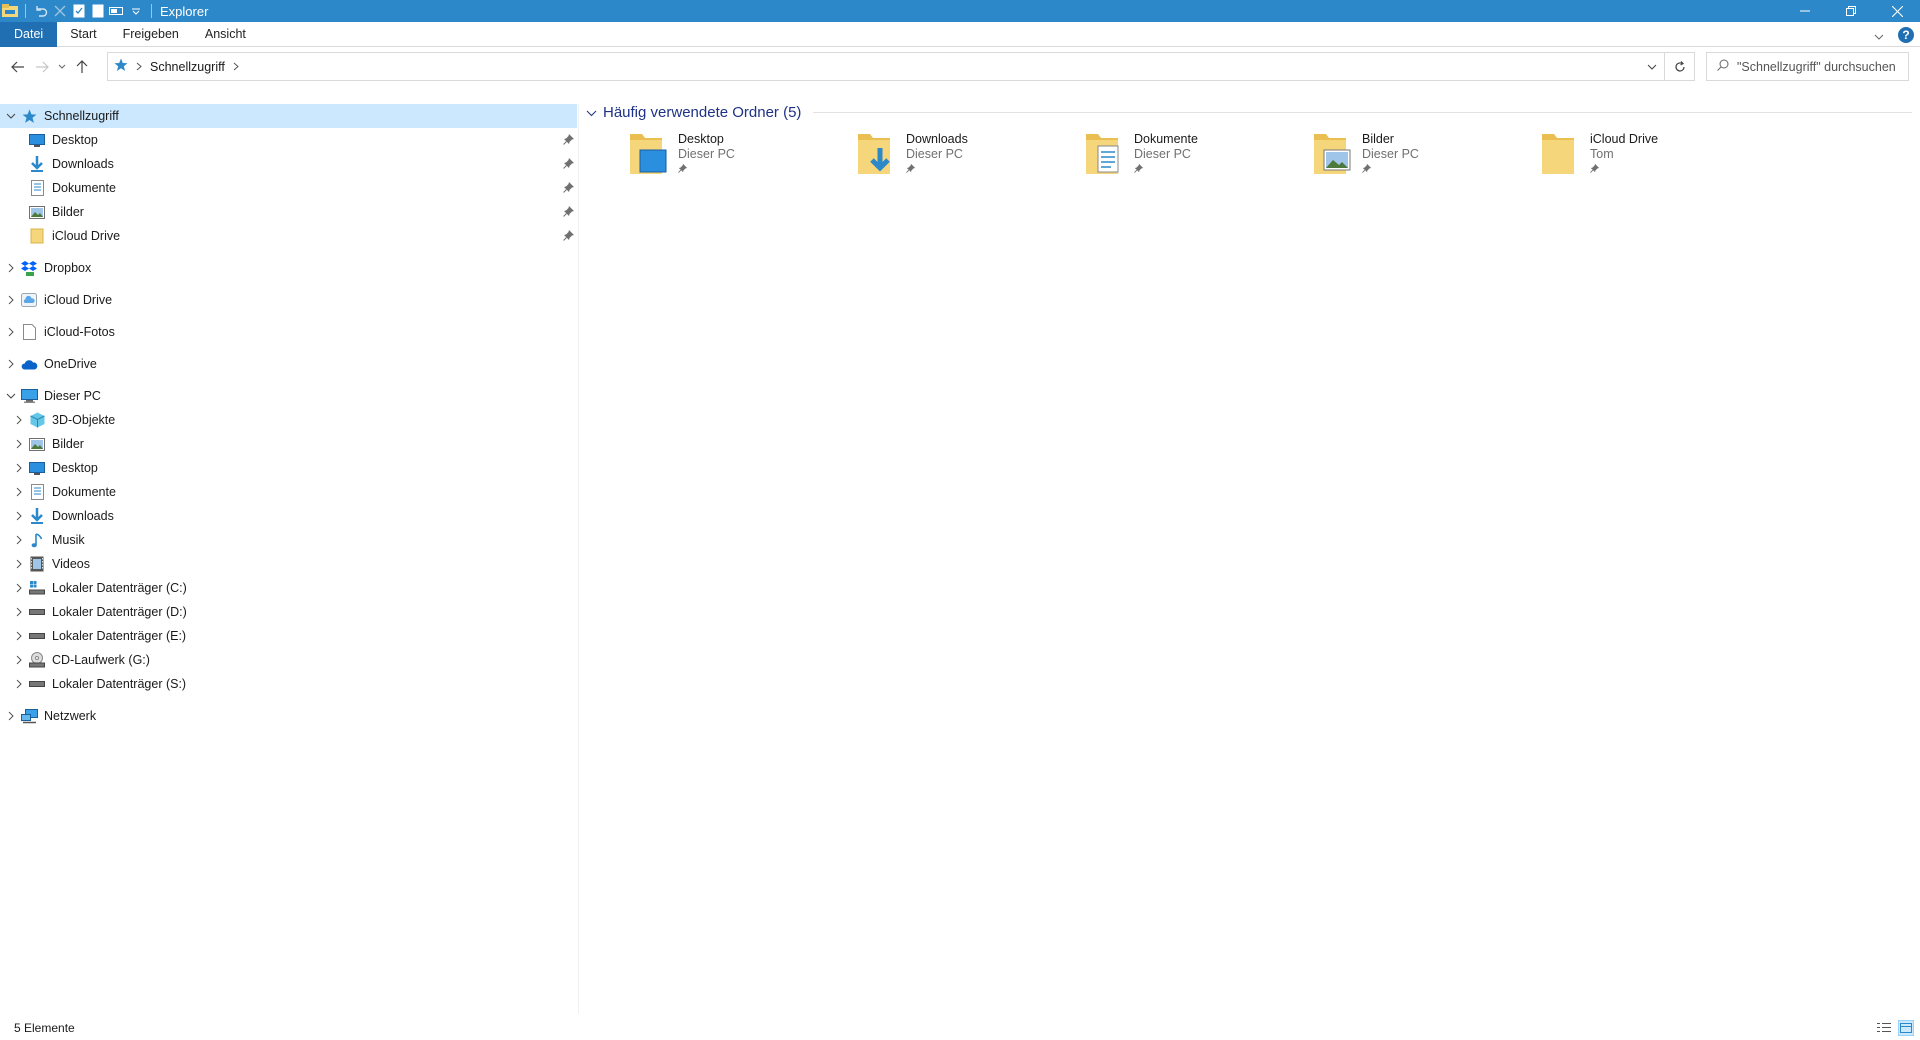 This screenshot has height=1040, width=1920. I want to click on search-box: "Schnellzugriff" durchsuchen, so click(1807, 66).